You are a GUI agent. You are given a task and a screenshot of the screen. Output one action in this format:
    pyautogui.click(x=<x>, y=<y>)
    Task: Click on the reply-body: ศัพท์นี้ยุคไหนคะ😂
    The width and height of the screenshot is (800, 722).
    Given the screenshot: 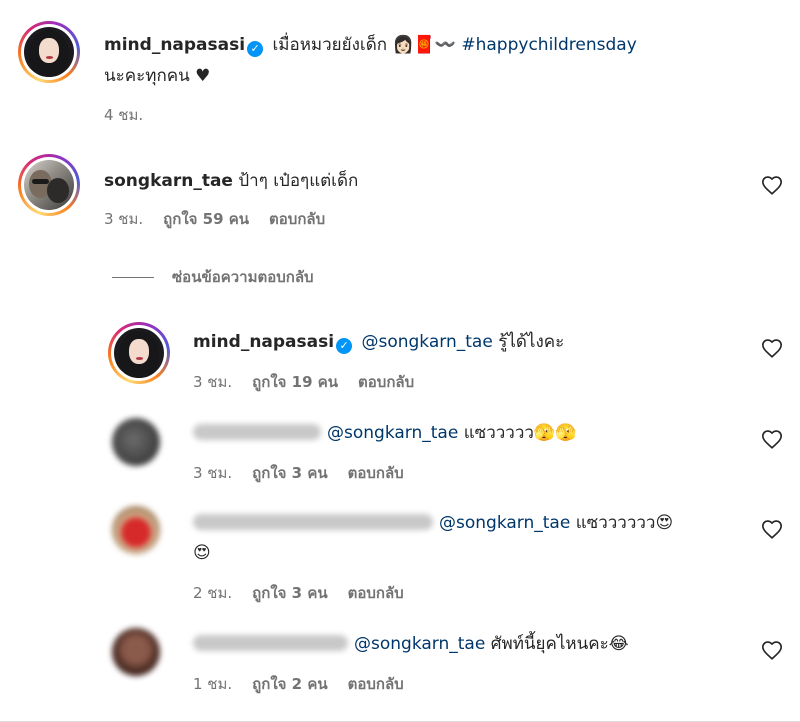 What is the action you would take?
    pyautogui.click(x=559, y=644)
    